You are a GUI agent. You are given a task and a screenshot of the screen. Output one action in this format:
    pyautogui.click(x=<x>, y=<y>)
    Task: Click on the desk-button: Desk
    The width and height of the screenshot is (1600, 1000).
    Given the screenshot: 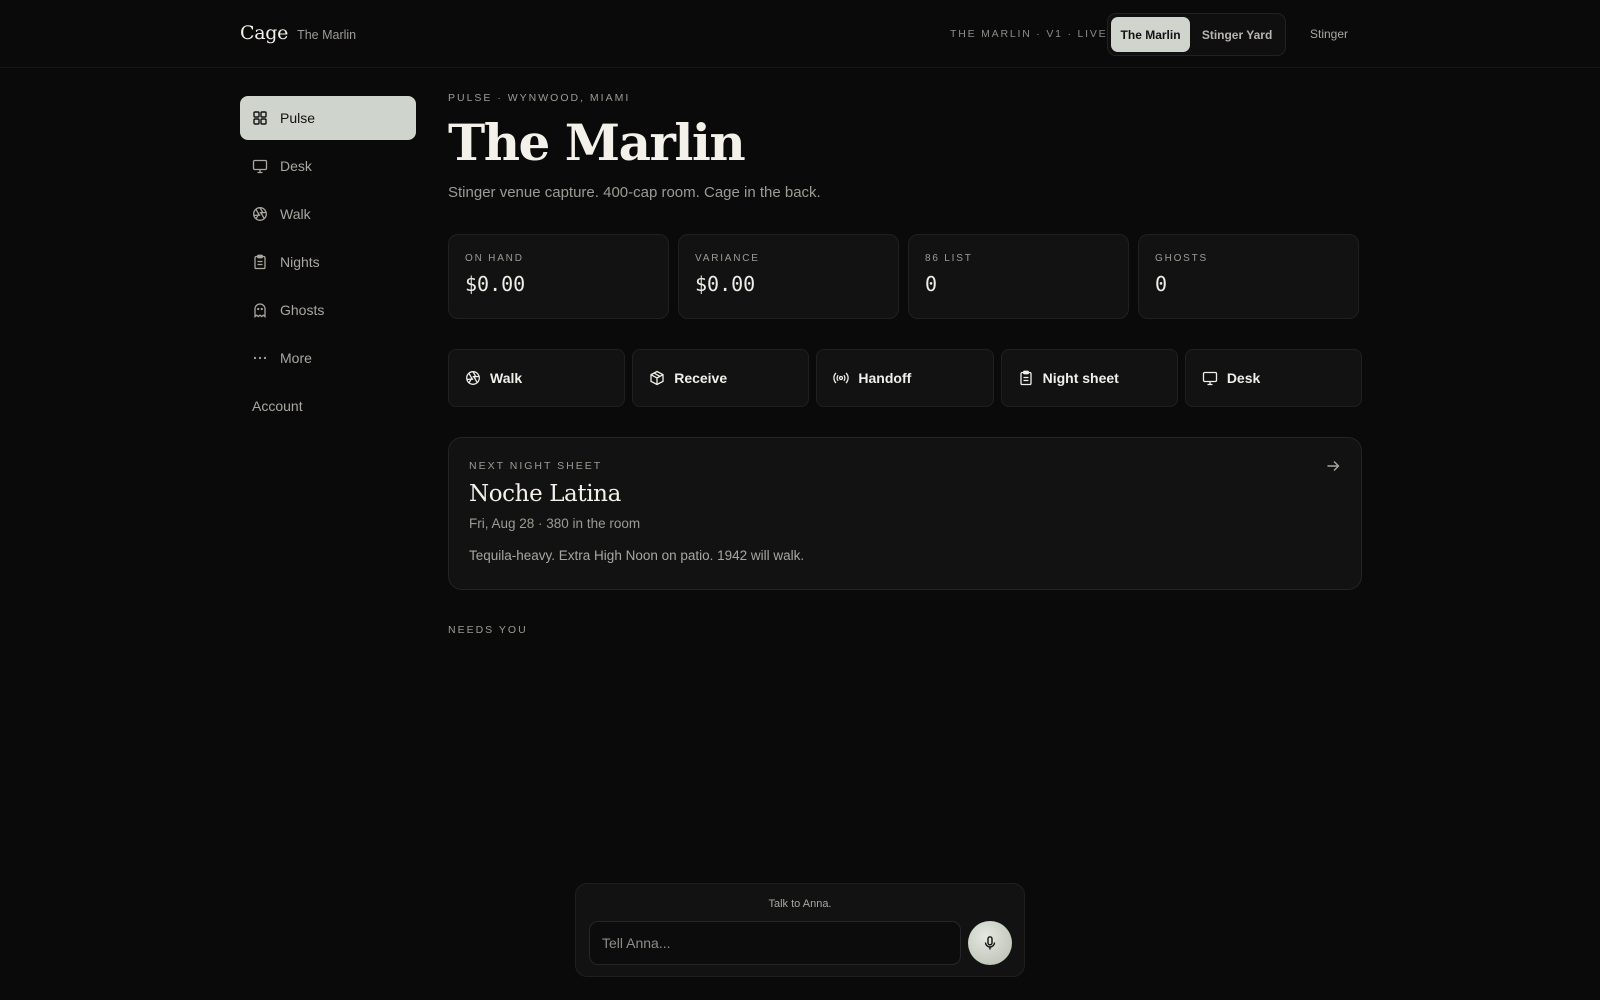 What is the action you would take?
    pyautogui.click(x=1273, y=377)
    